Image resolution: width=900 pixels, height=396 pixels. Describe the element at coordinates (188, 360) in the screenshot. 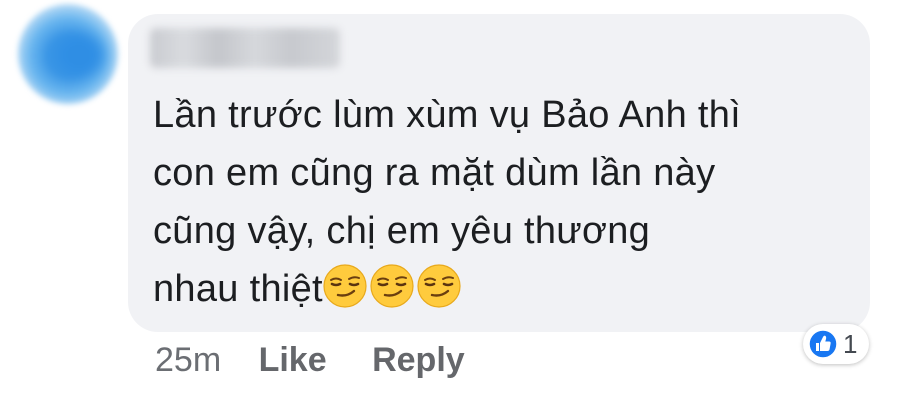

I see `comment-timestamp: 25m` at that location.